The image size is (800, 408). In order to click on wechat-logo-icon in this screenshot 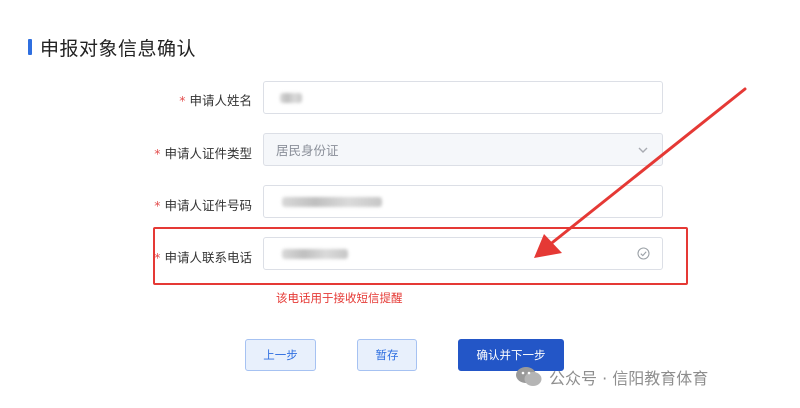, I will do `click(529, 376)`.